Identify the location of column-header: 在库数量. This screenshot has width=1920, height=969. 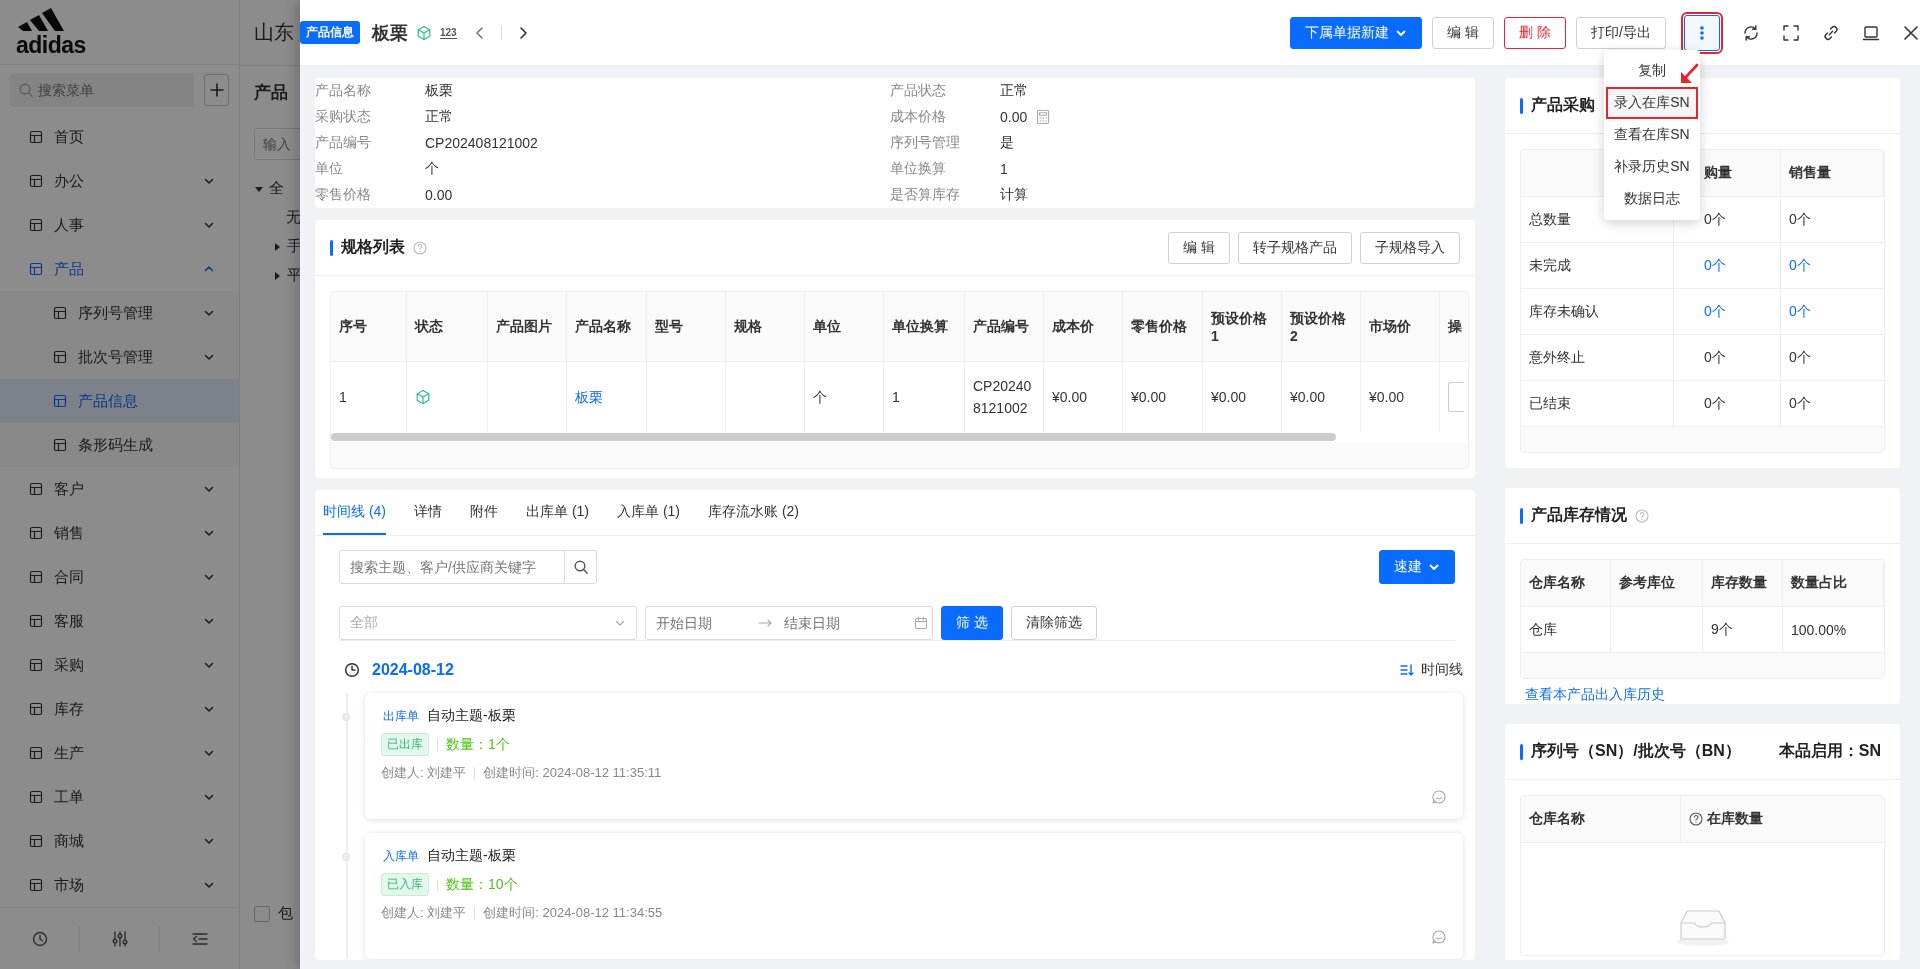
(1735, 819).